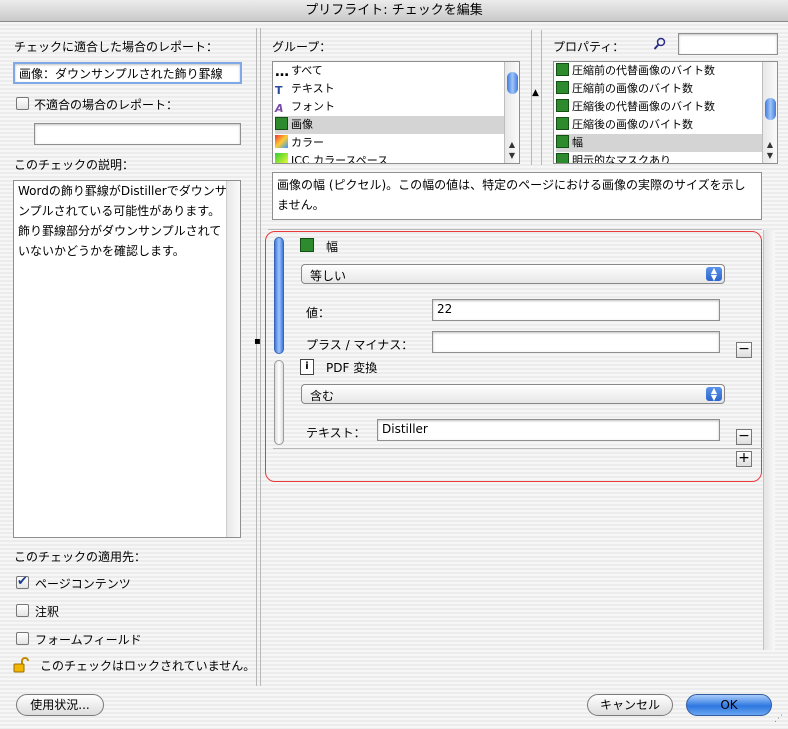 The height and width of the screenshot is (729, 788). I want to click on lock-status-text: このチェックはロックされていません。, so click(148, 666).